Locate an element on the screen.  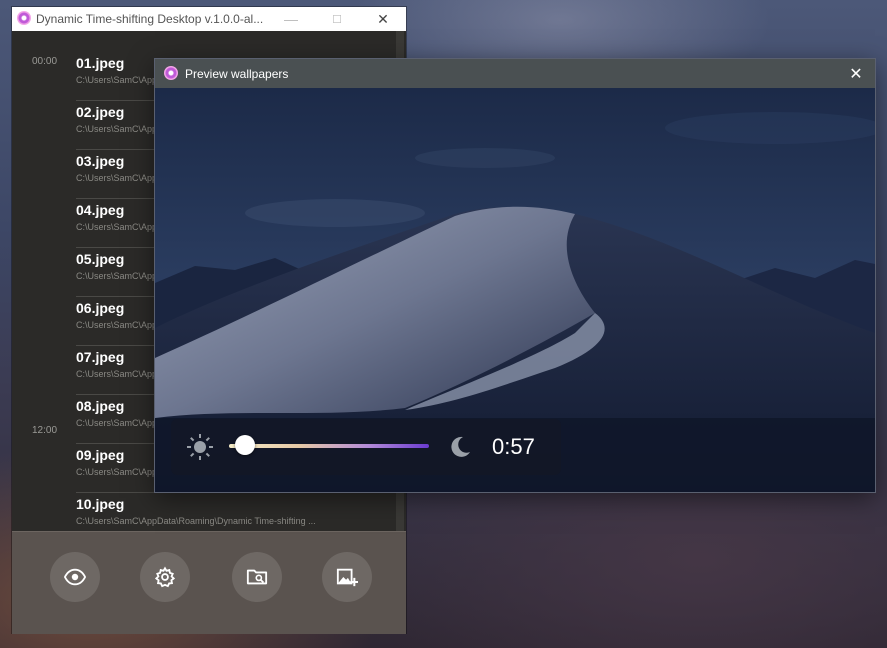
time-readout: 0:57 is located at coordinates (513, 446).